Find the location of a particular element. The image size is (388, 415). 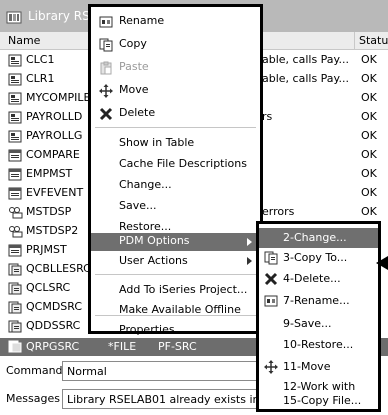

menu-item-label: Delete is located at coordinates (137, 112).